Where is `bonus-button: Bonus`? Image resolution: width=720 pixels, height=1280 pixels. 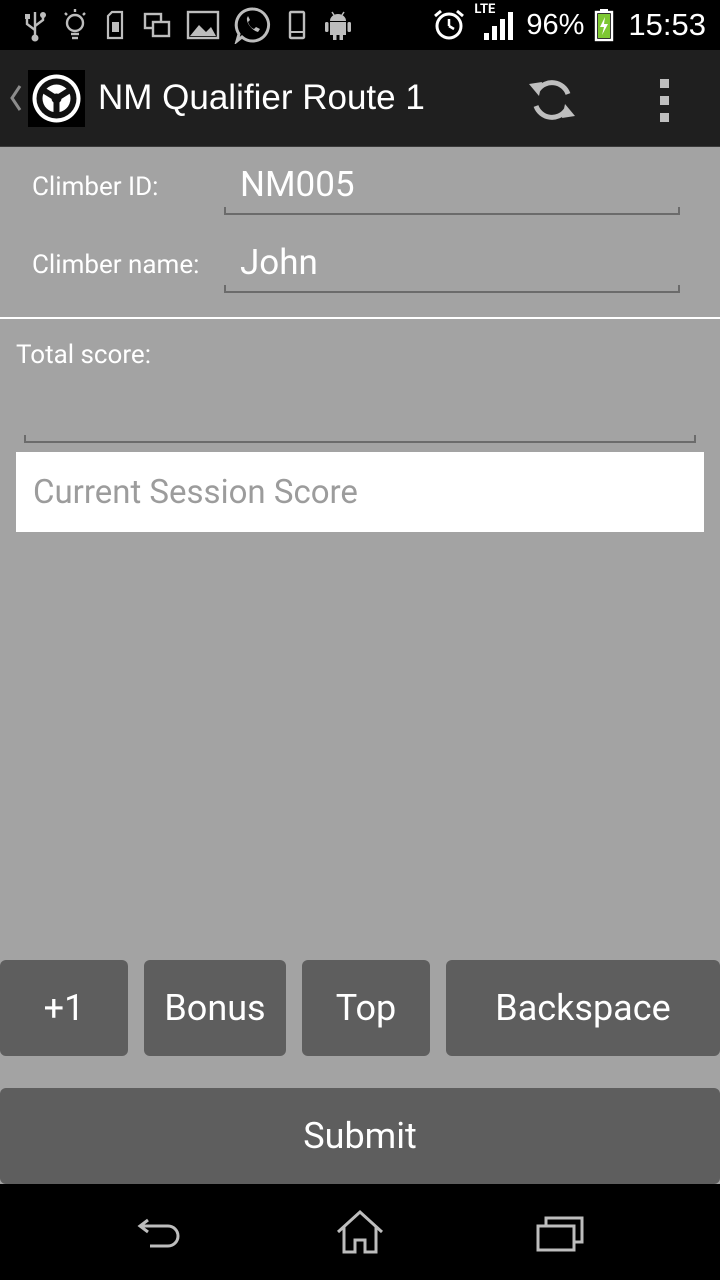
bonus-button: Bonus is located at coordinates (215, 1008).